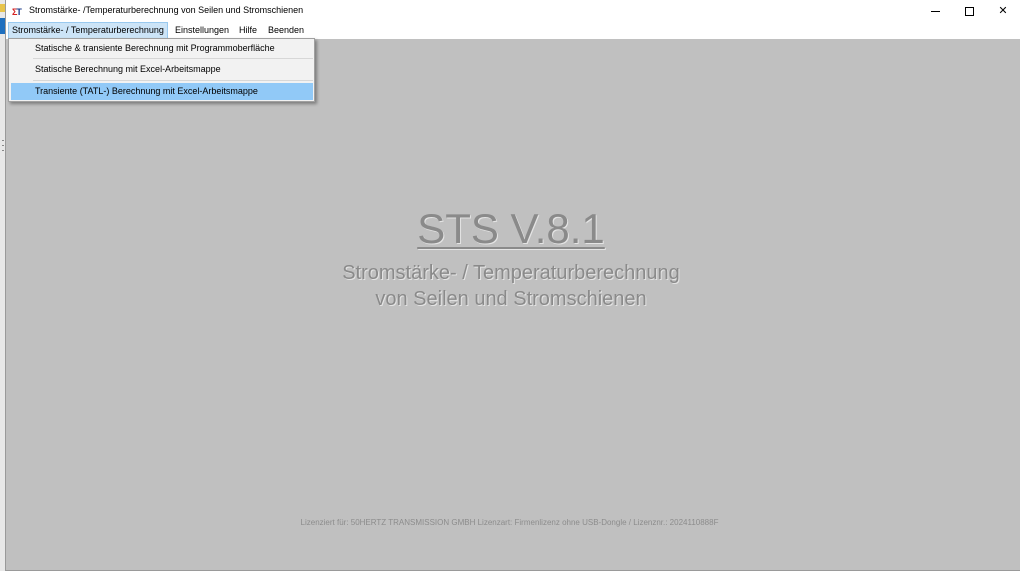  I want to click on menu-hilfe: Hilfe, so click(248, 30).